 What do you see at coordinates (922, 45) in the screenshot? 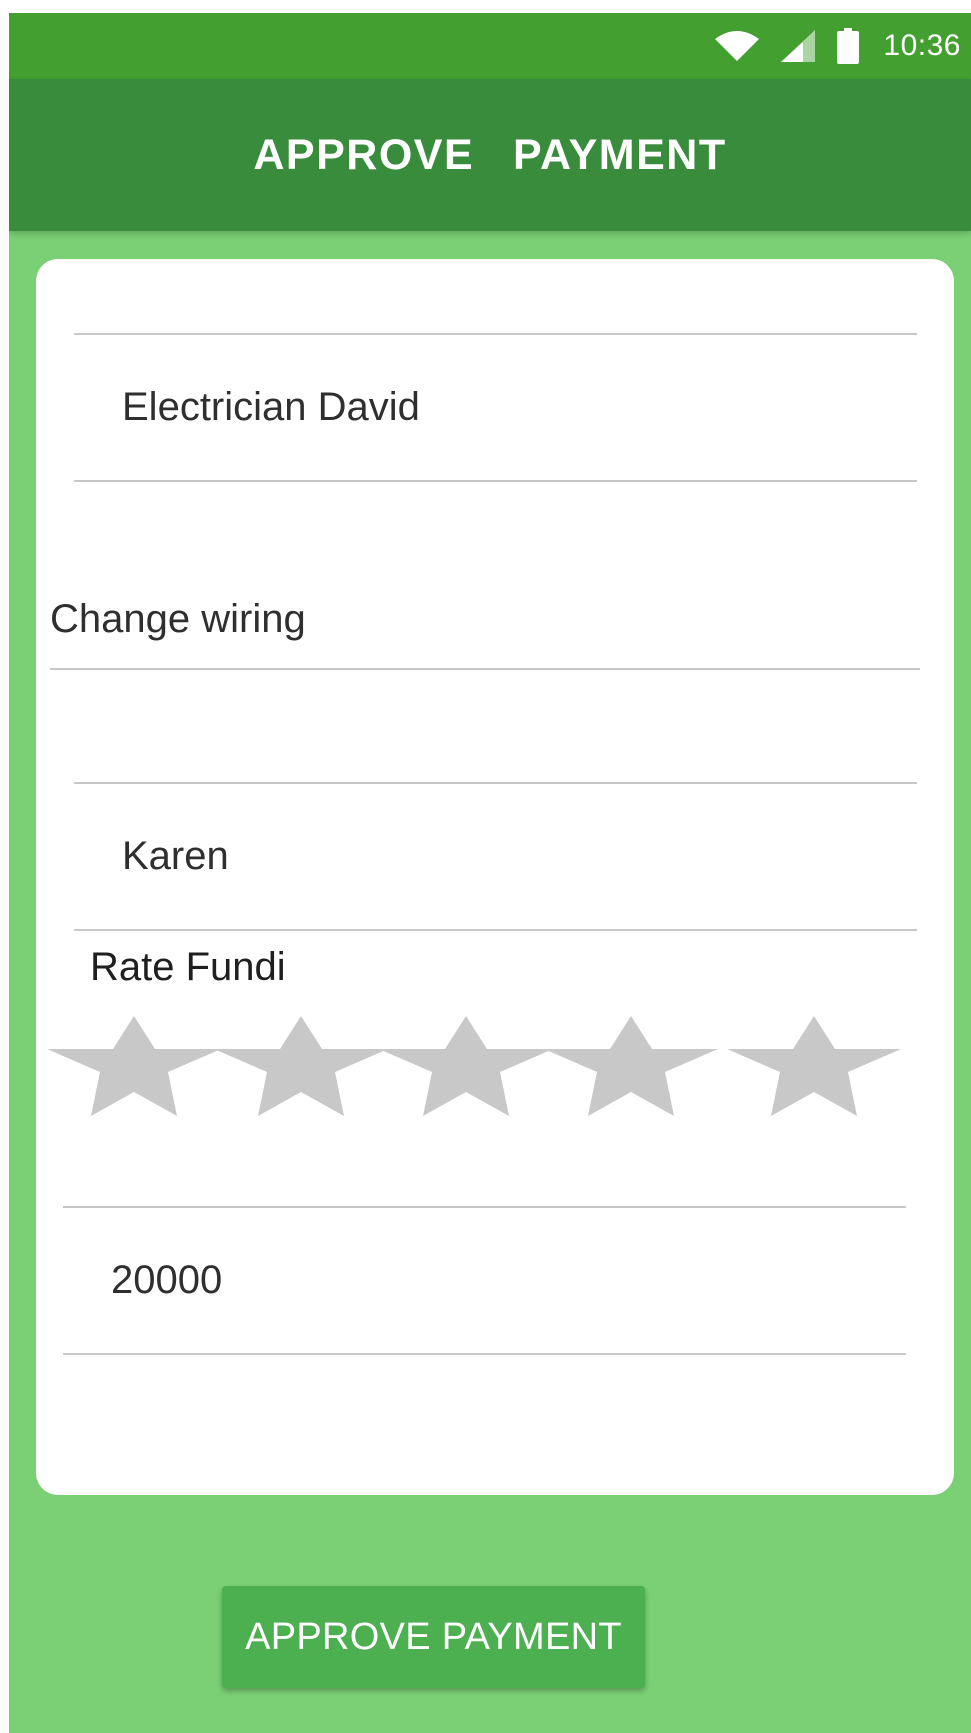
I see `status-time: 10:36` at bounding box center [922, 45].